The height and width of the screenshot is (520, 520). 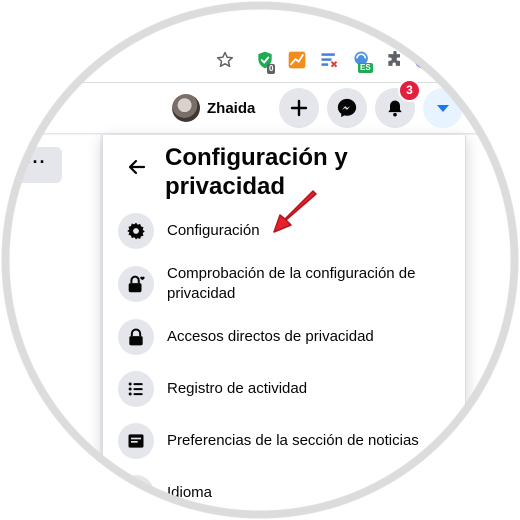 What do you see at coordinates (271, 69) in the screenshot?
I see `shield-extension-badge: 0` at bounding box center [271, 69].